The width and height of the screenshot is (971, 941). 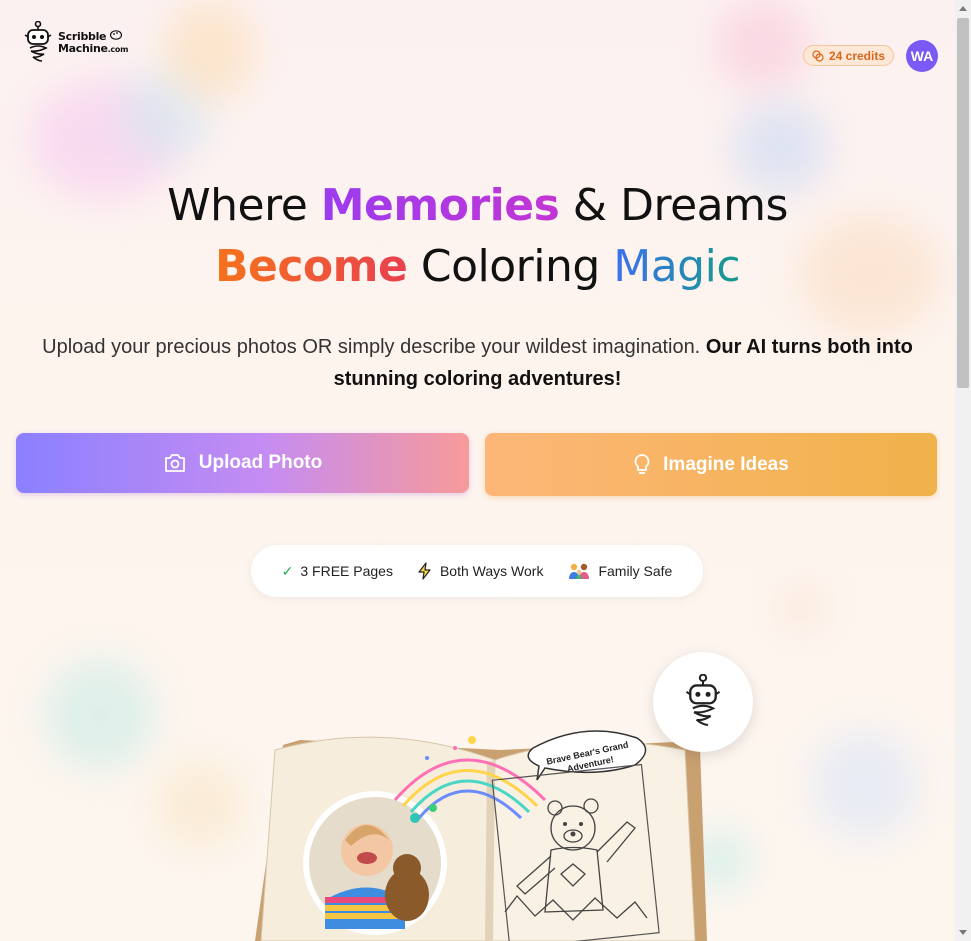 What do you see at coordinates (115, 35) in the screenshot?
I see `palette-icon` at bounding box center [115, 35].